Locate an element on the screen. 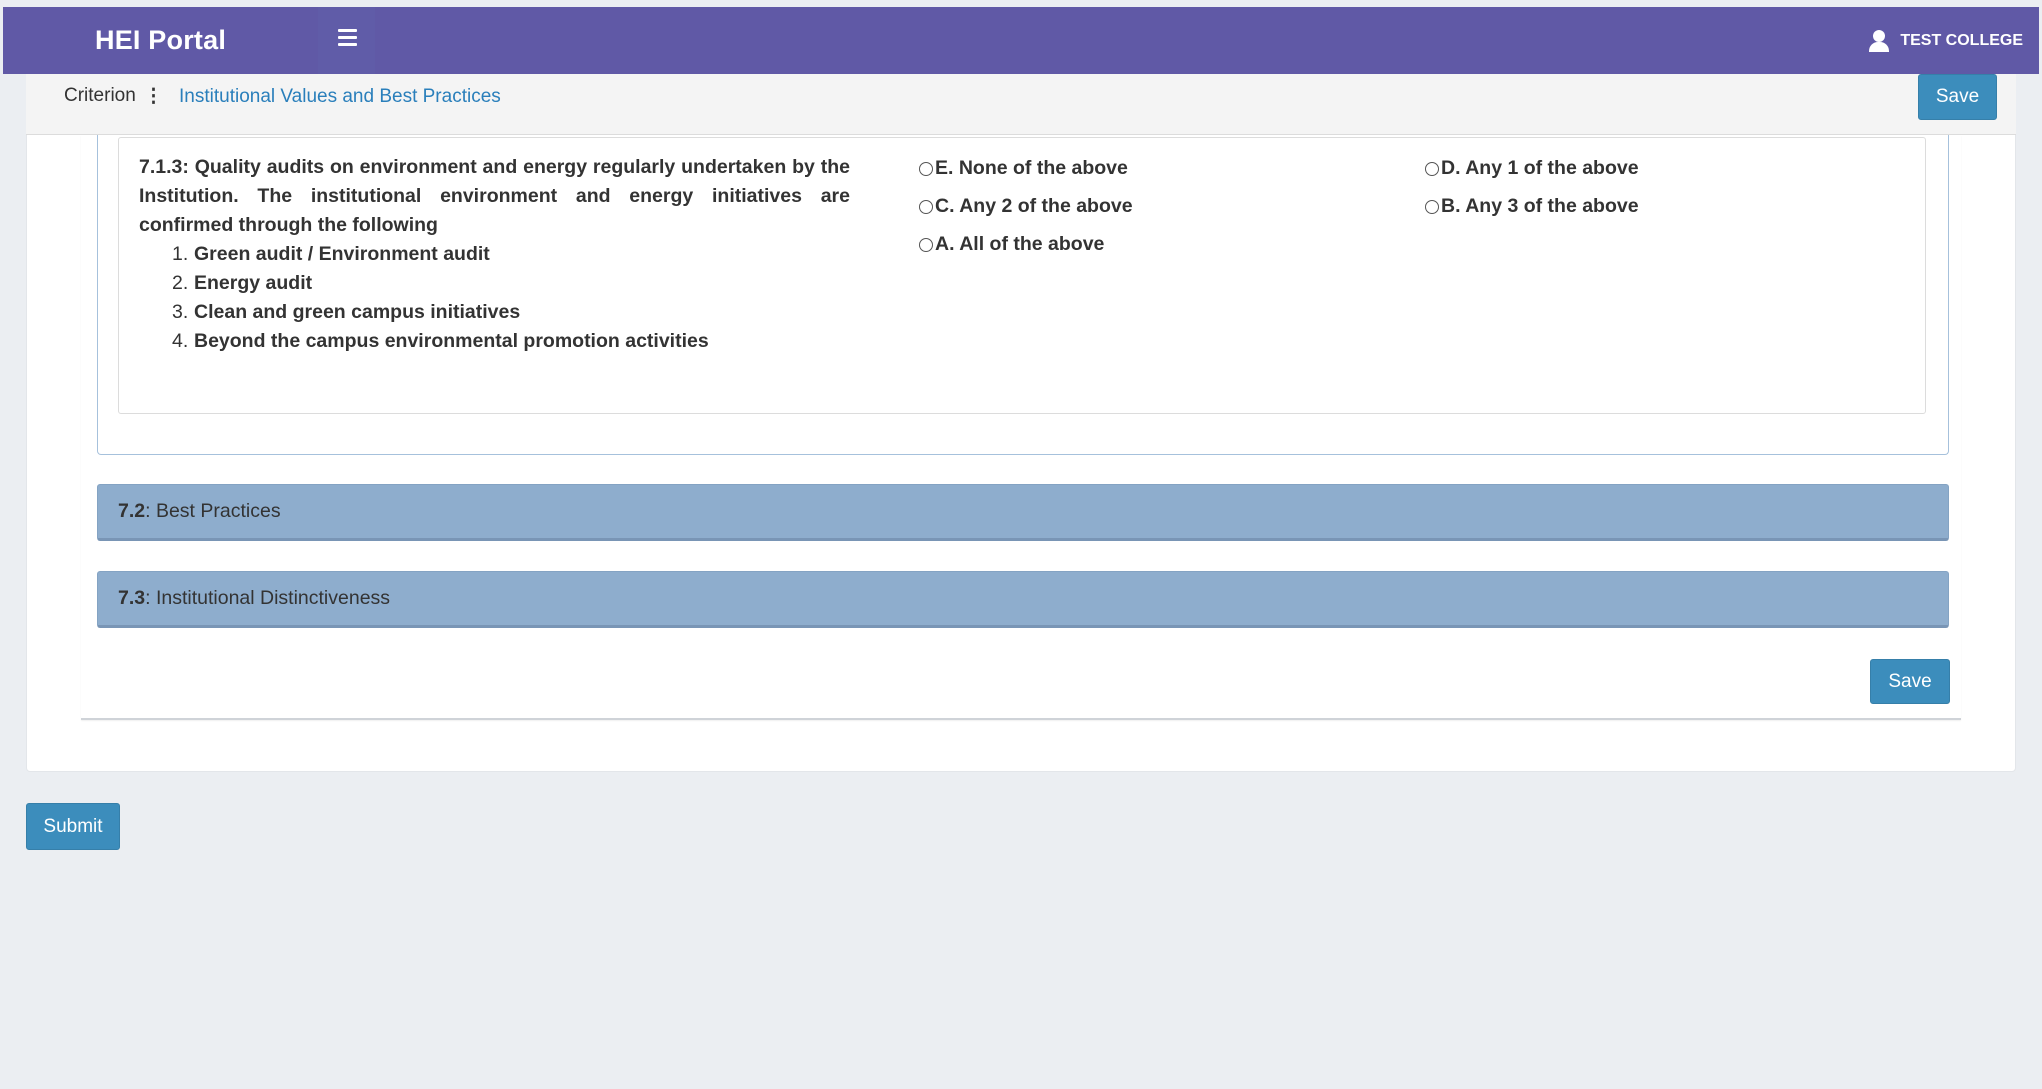 This screenshot has height=1089, width=2042. option-b-radio: B. Any 3 of the above is located at coordinates (1532, 206).